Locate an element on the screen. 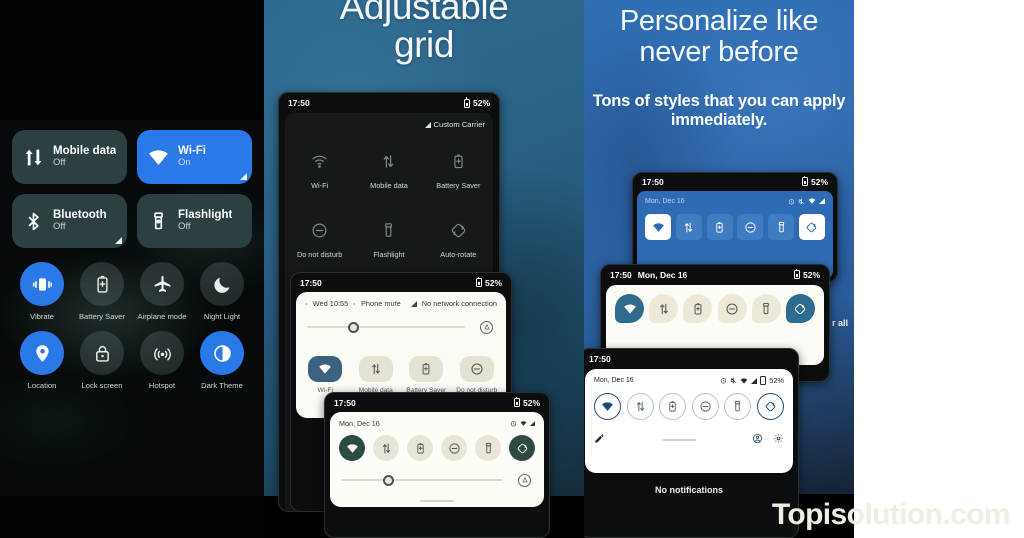 This screenshot has height=538, width=1024. carrier-name: Custom Carrier is located at coordinates (459, 124).